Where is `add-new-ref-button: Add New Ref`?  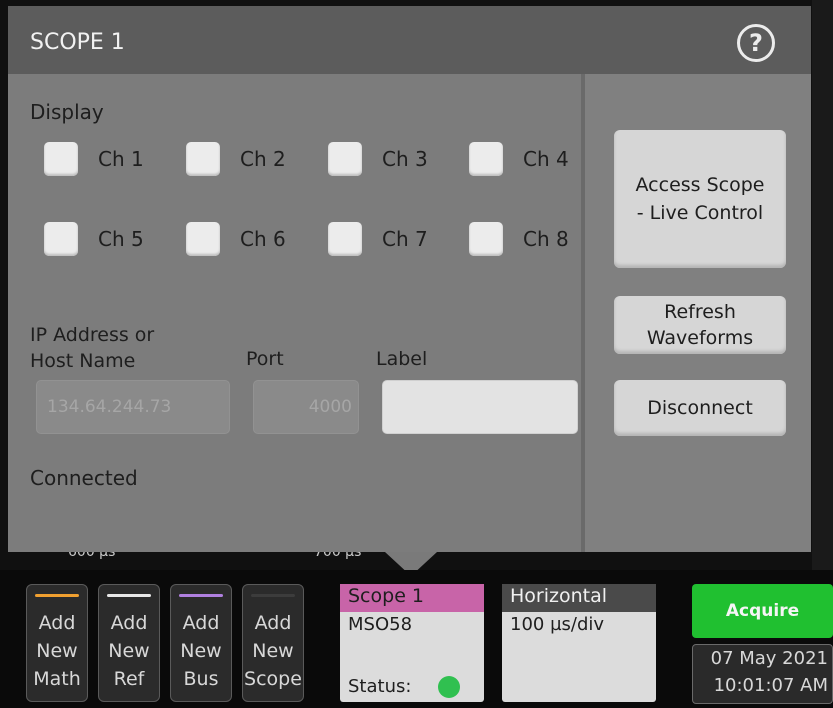 add-new-ref-button: Add New Ref is located at coordinates (129, 643).